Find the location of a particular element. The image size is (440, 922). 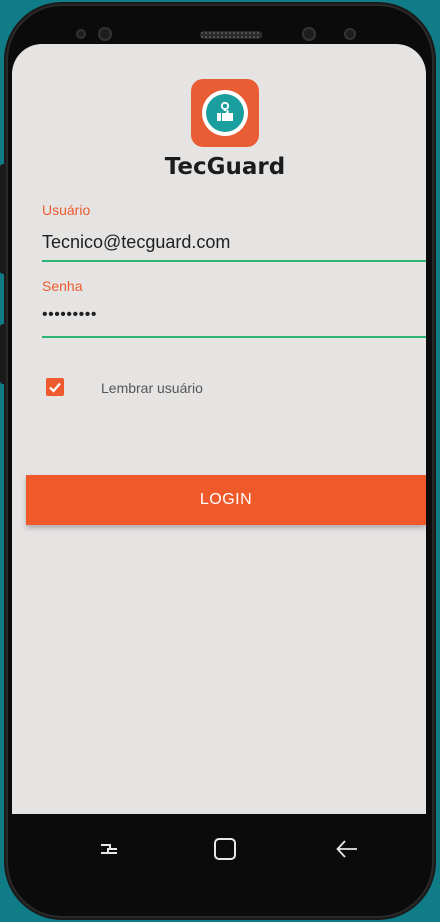

thumbs-up-wrench-icon is located at coordinates (225, 113).